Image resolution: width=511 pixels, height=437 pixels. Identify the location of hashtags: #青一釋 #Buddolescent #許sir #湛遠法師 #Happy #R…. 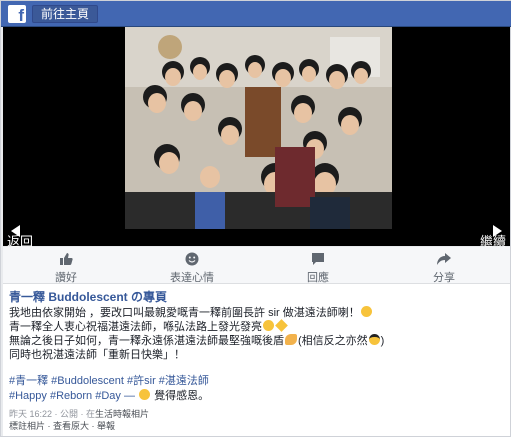
(109, 389).